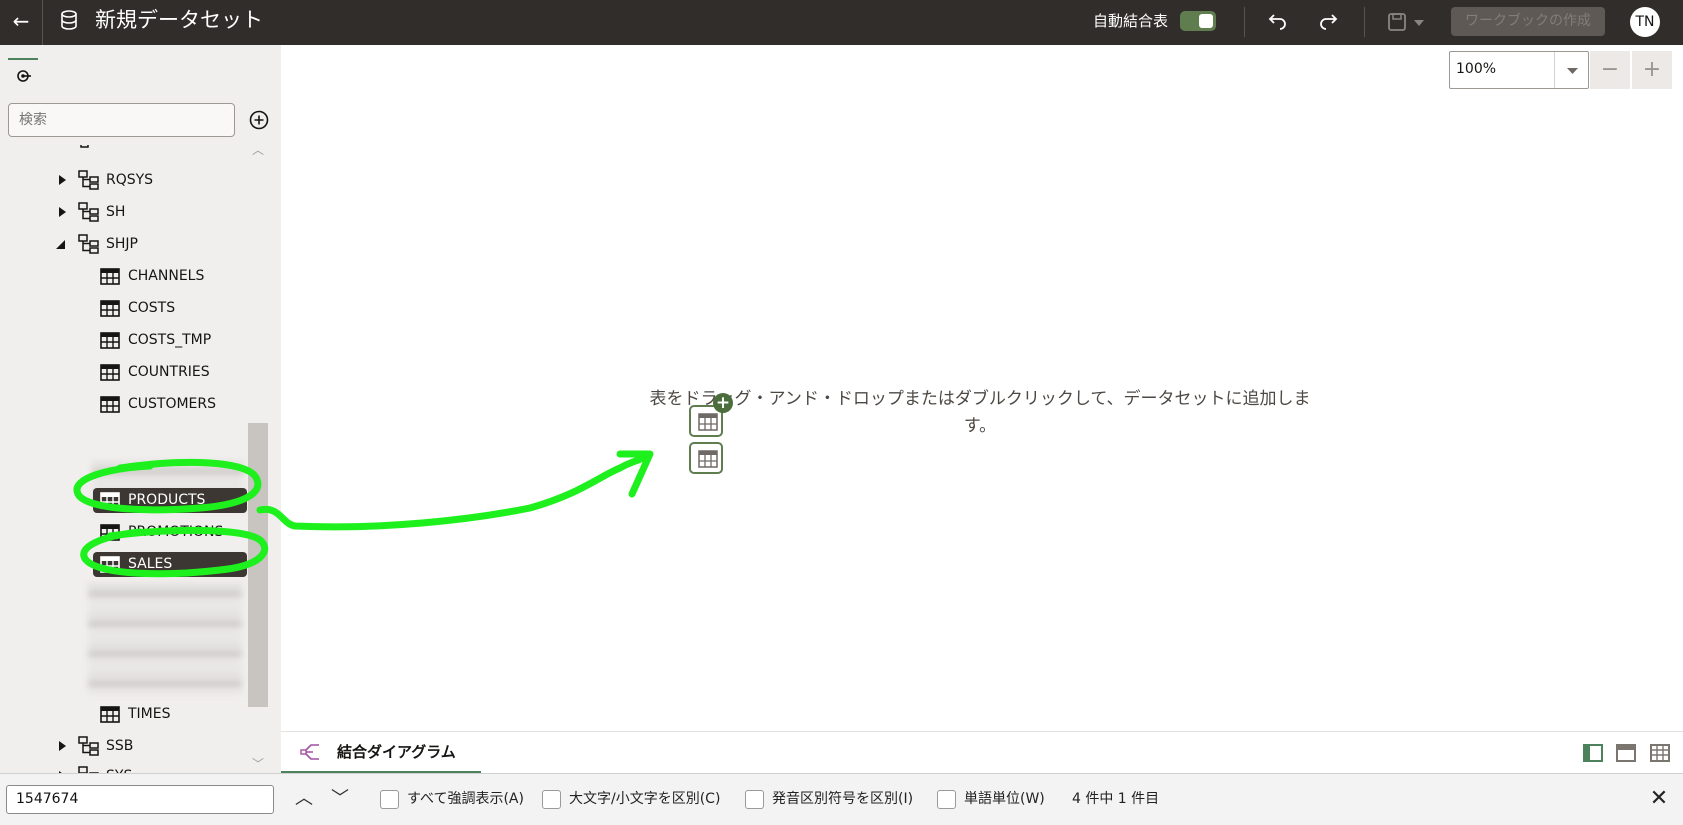  Describe the element at coordinates (123, 340) in the screenshot. I see `tree-table-costs-tmp: COSTS_TMP` at that location.